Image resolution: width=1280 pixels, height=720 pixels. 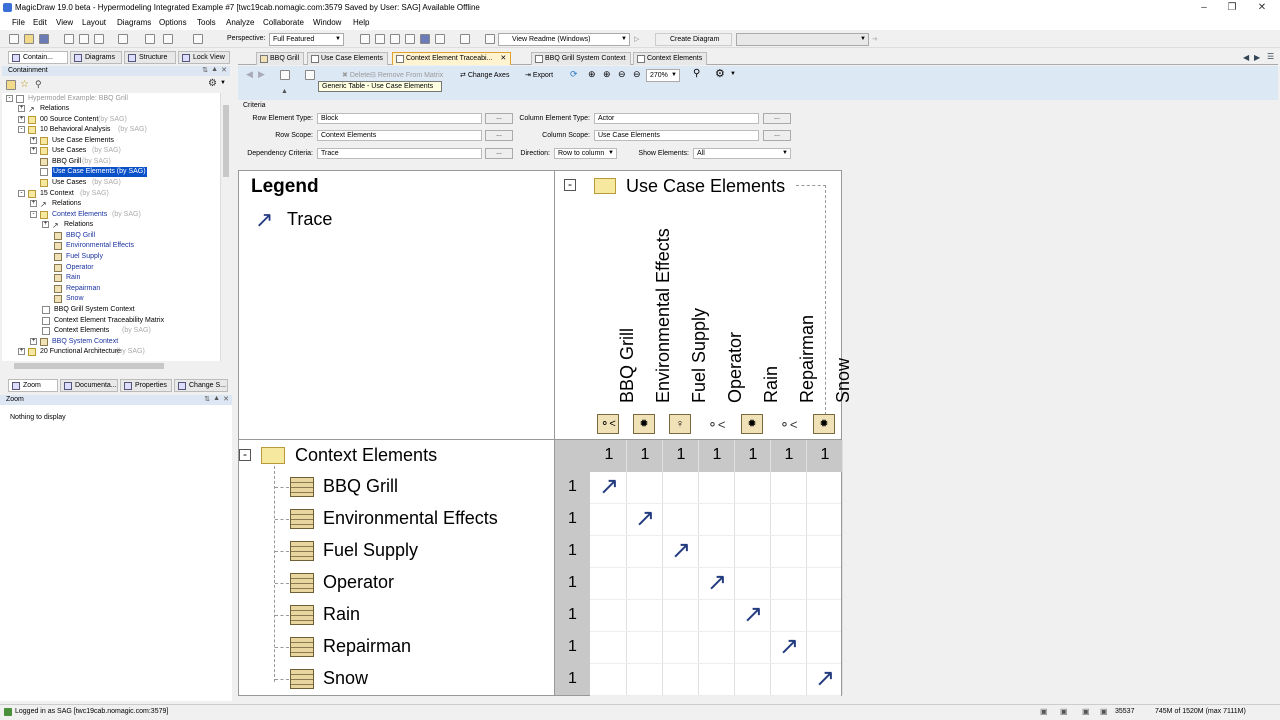 I want to click on close-tab-icon: ✕, so click(x=503, y=58).